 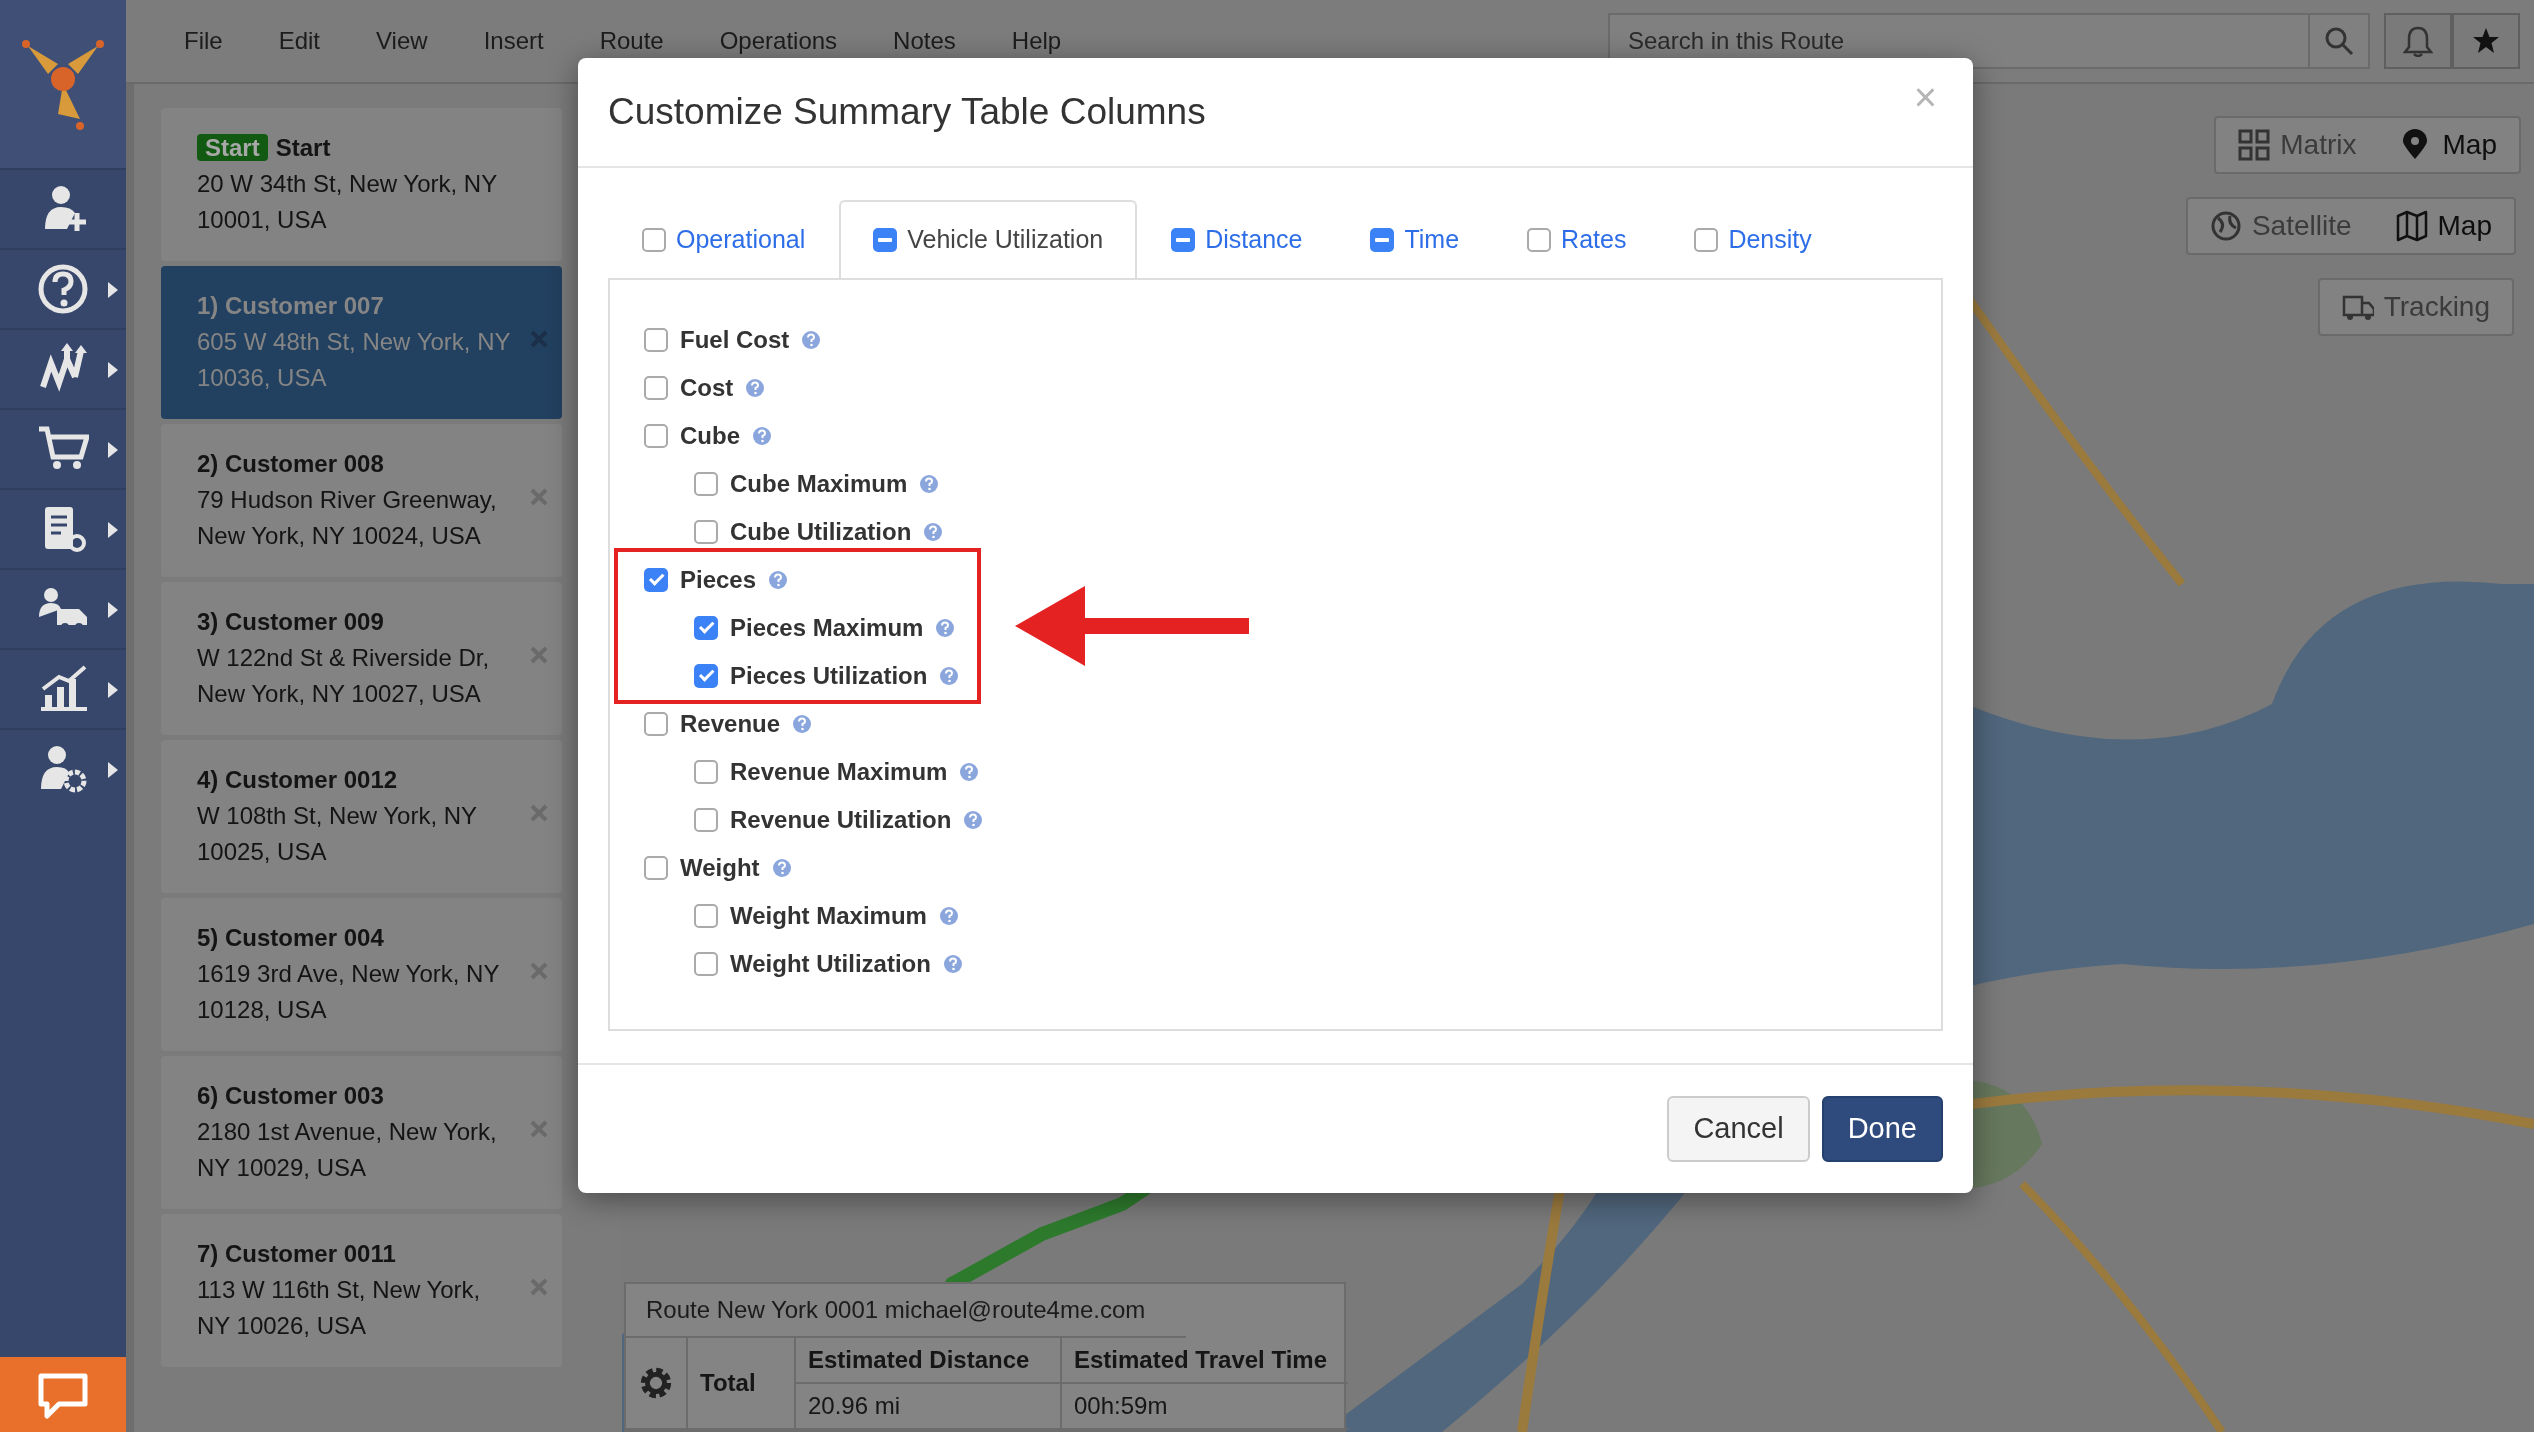 What do you see at coordinates (724, 239) in the screenshot?
I see `tab: Operational` at bounding box center [724, 239].